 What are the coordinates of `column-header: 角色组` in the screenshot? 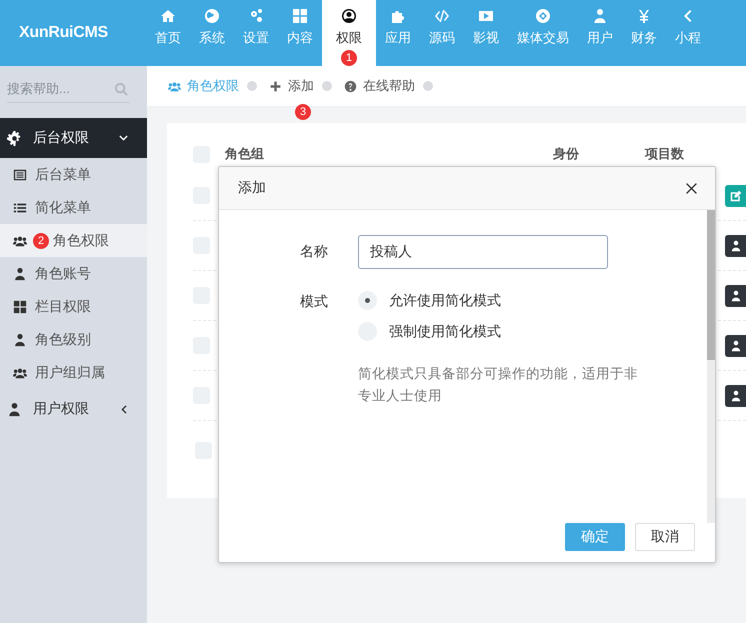 It's located at (244, 154).